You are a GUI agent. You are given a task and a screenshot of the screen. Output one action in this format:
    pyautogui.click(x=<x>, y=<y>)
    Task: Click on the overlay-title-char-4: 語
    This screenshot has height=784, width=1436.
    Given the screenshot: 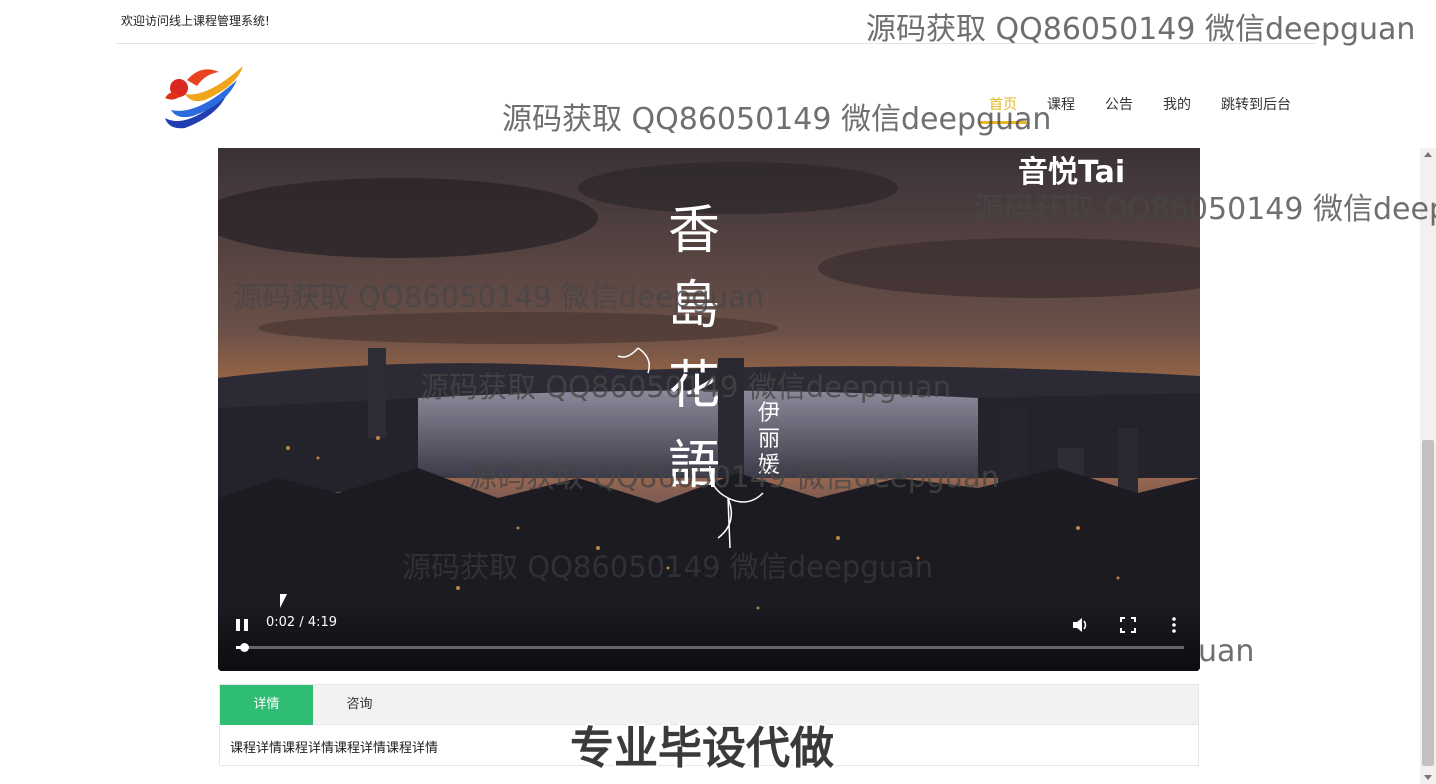 What is the action you would take?
    pyautogui.click(x=694, y=466)
    